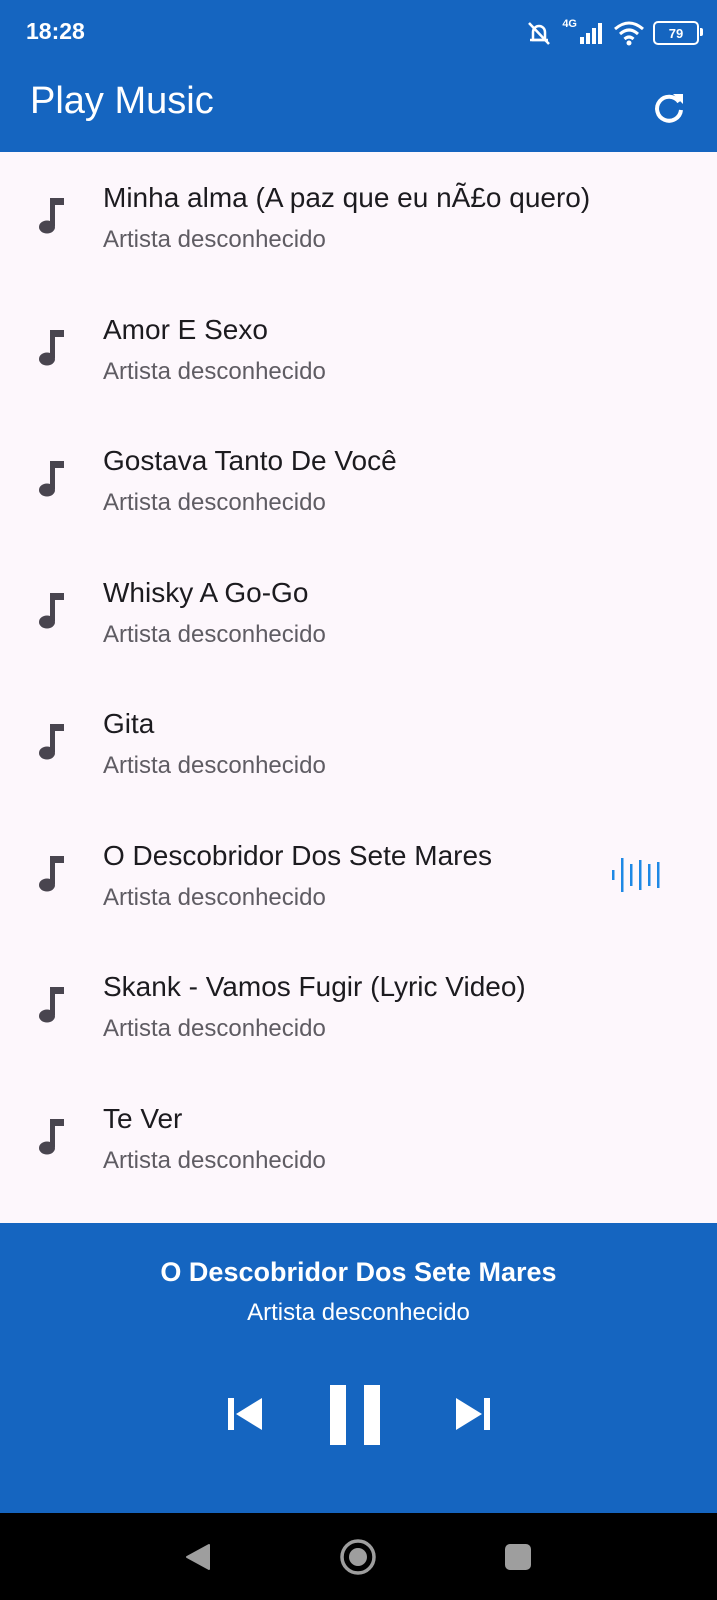 This screenshot has height=1600, width=717. I want to click on refresh-icon, so click(669, 108).